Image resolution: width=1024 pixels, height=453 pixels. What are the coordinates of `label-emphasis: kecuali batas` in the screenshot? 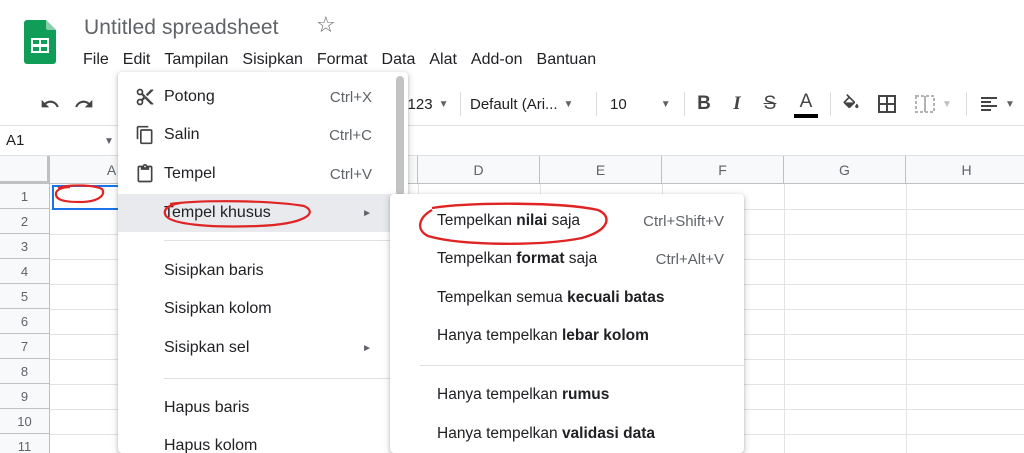 It's located at (616, 297).